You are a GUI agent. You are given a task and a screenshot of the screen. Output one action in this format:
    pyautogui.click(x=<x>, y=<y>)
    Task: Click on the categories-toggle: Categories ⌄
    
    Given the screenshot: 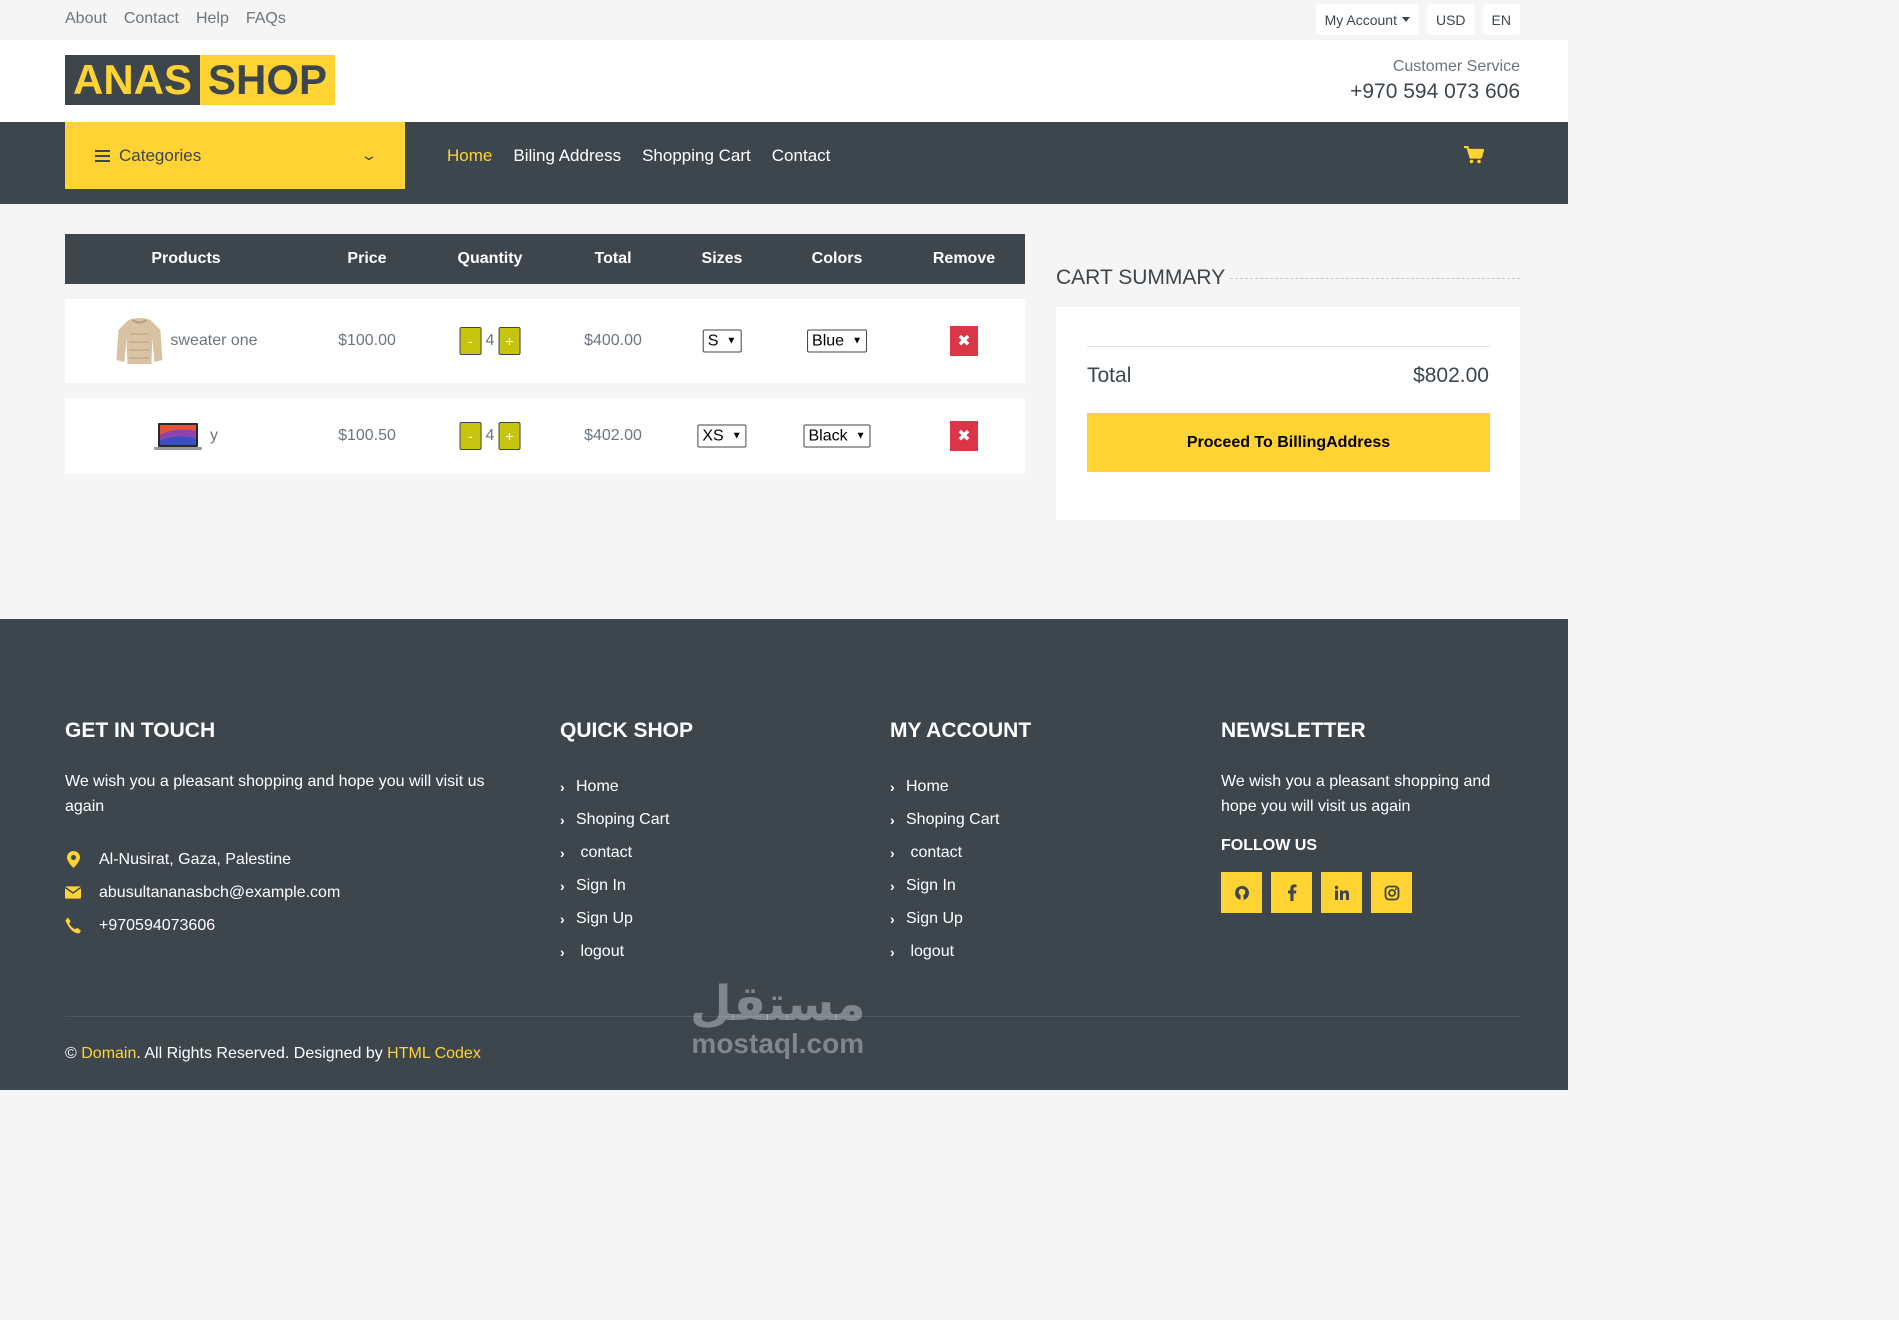 What is the action you would take?
    pyautogui.click(x=235, y=155)
    